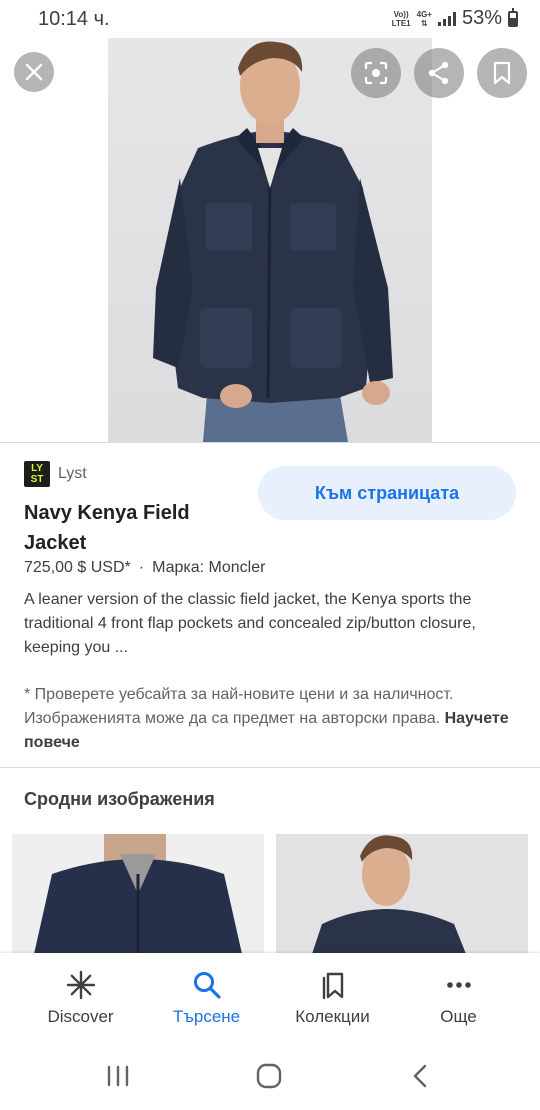 The width and height of the screenshot is (540, 1110). What do you see at coordinates (481, 18) in the screenshot?
I see `battery-percentage: 53%` at bounding box center [481, 18].